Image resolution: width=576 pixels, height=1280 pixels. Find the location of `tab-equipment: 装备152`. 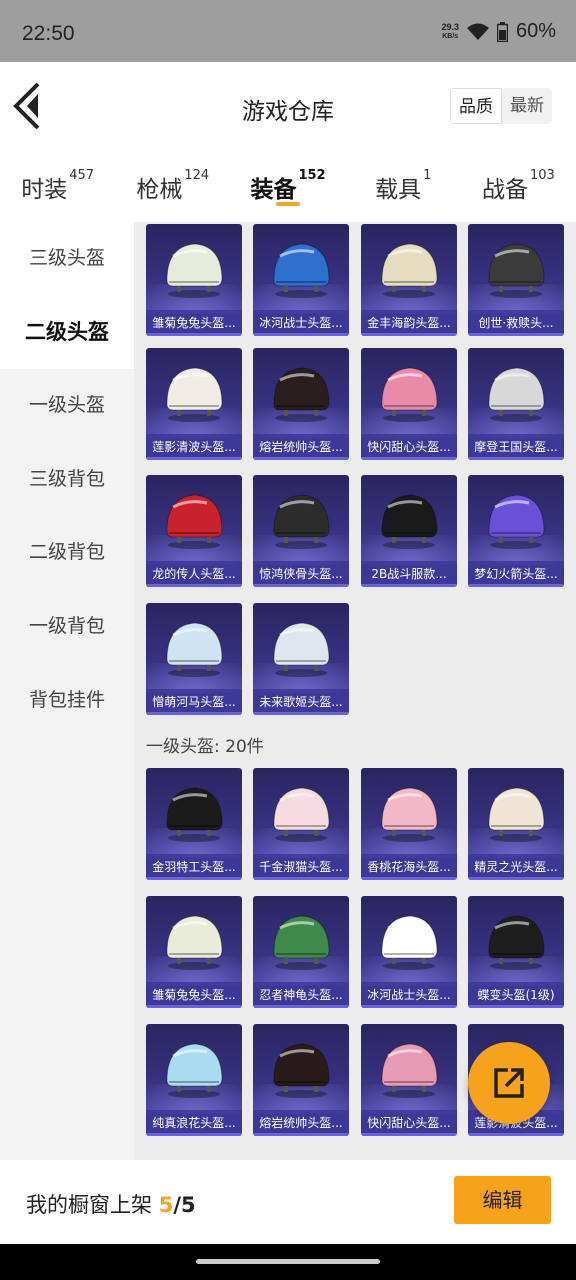

tab-equipment: 装备152 is located at coordinates (287, 186).